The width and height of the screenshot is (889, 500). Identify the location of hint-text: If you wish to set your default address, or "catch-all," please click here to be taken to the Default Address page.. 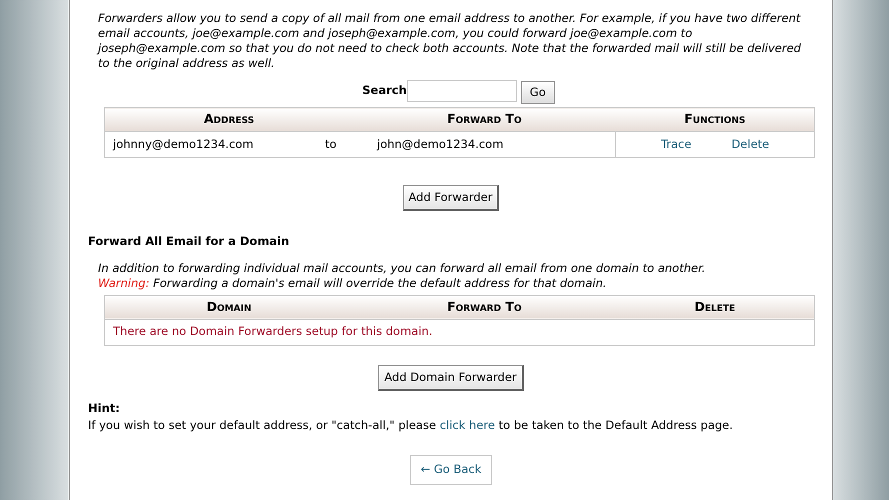
(411, 425).